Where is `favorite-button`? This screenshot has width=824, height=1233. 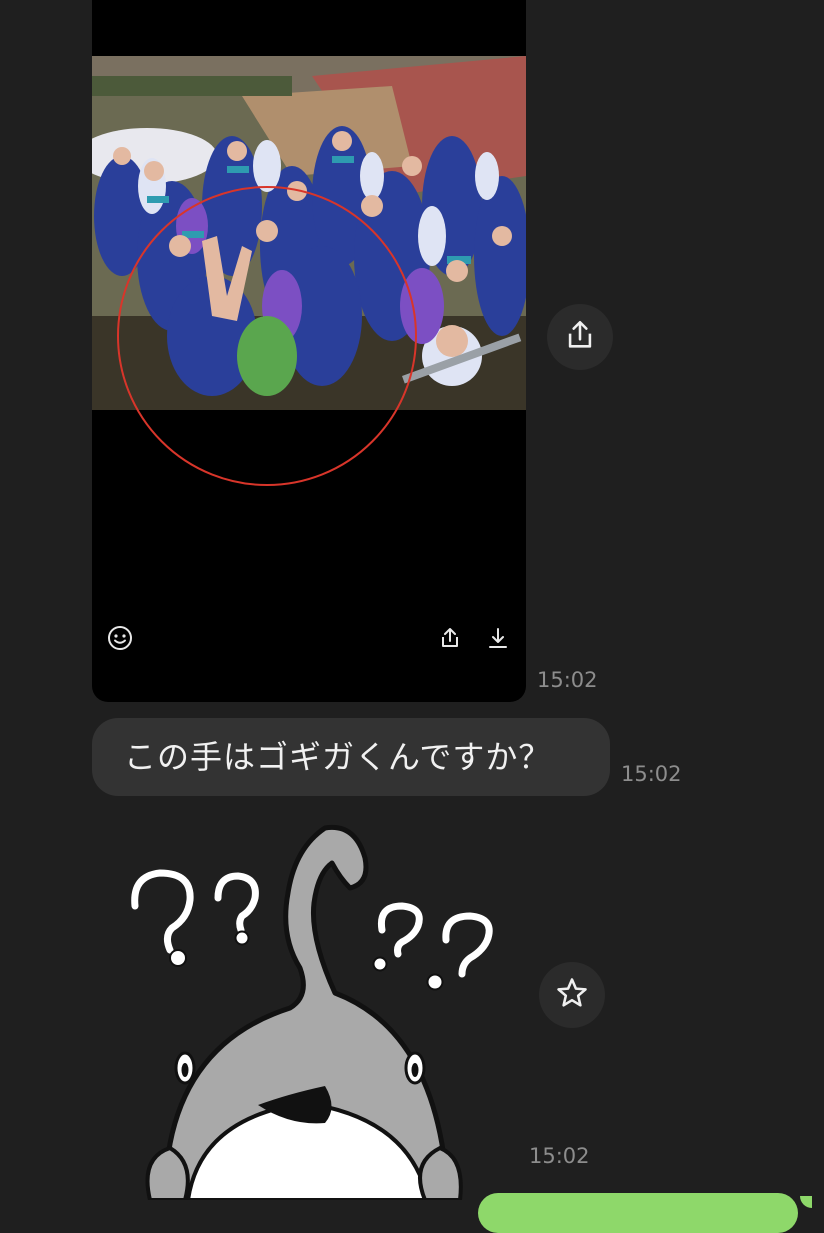 favorite-button is located at coordinates (572, 995).